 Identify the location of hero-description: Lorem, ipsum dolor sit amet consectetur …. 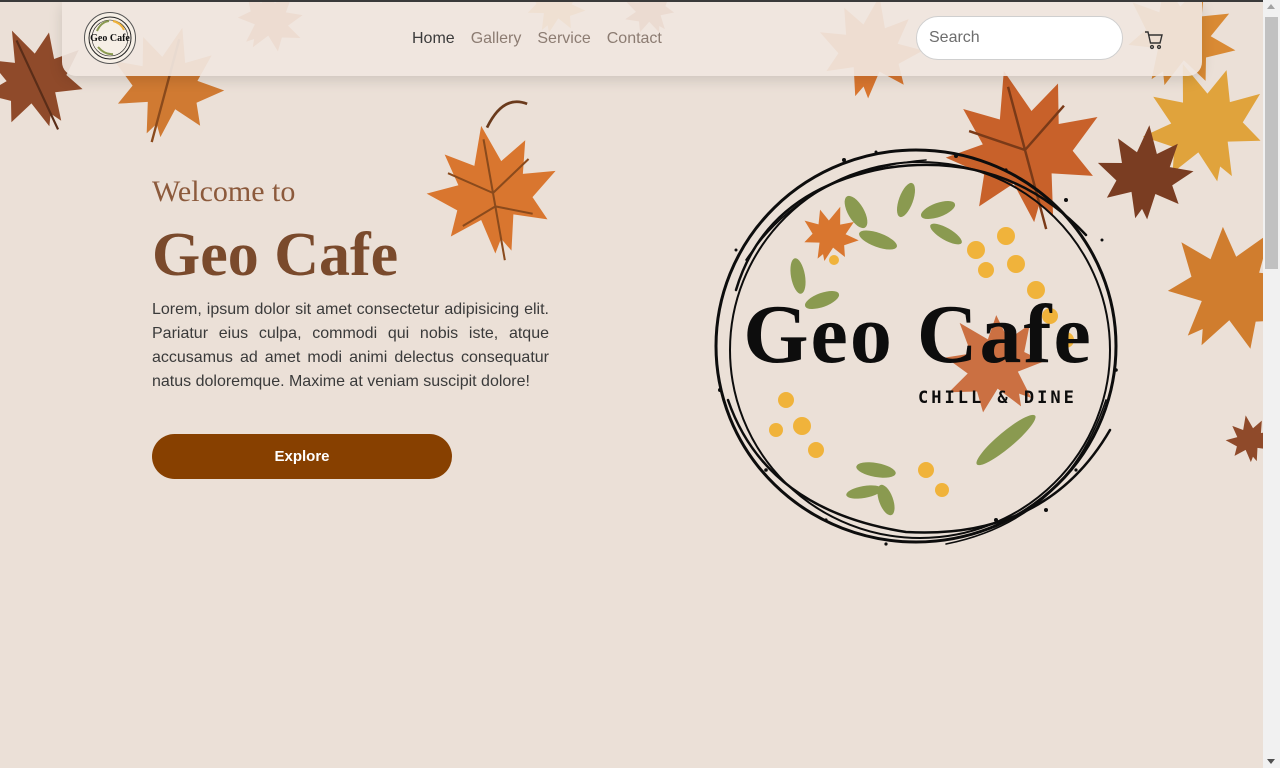
(350, 345).